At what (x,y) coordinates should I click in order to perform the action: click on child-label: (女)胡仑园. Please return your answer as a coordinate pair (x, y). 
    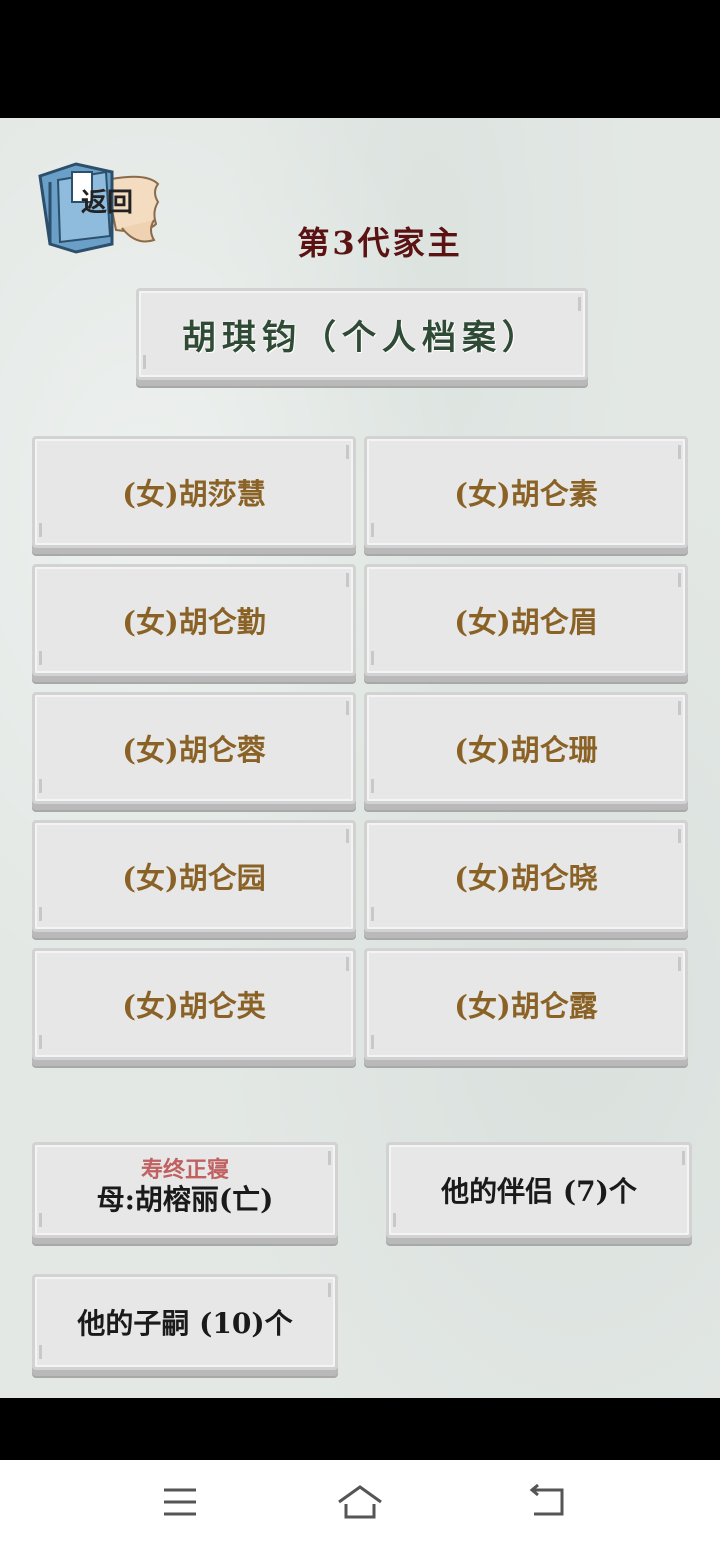
    Looking at the image, I should click on (194, 878).